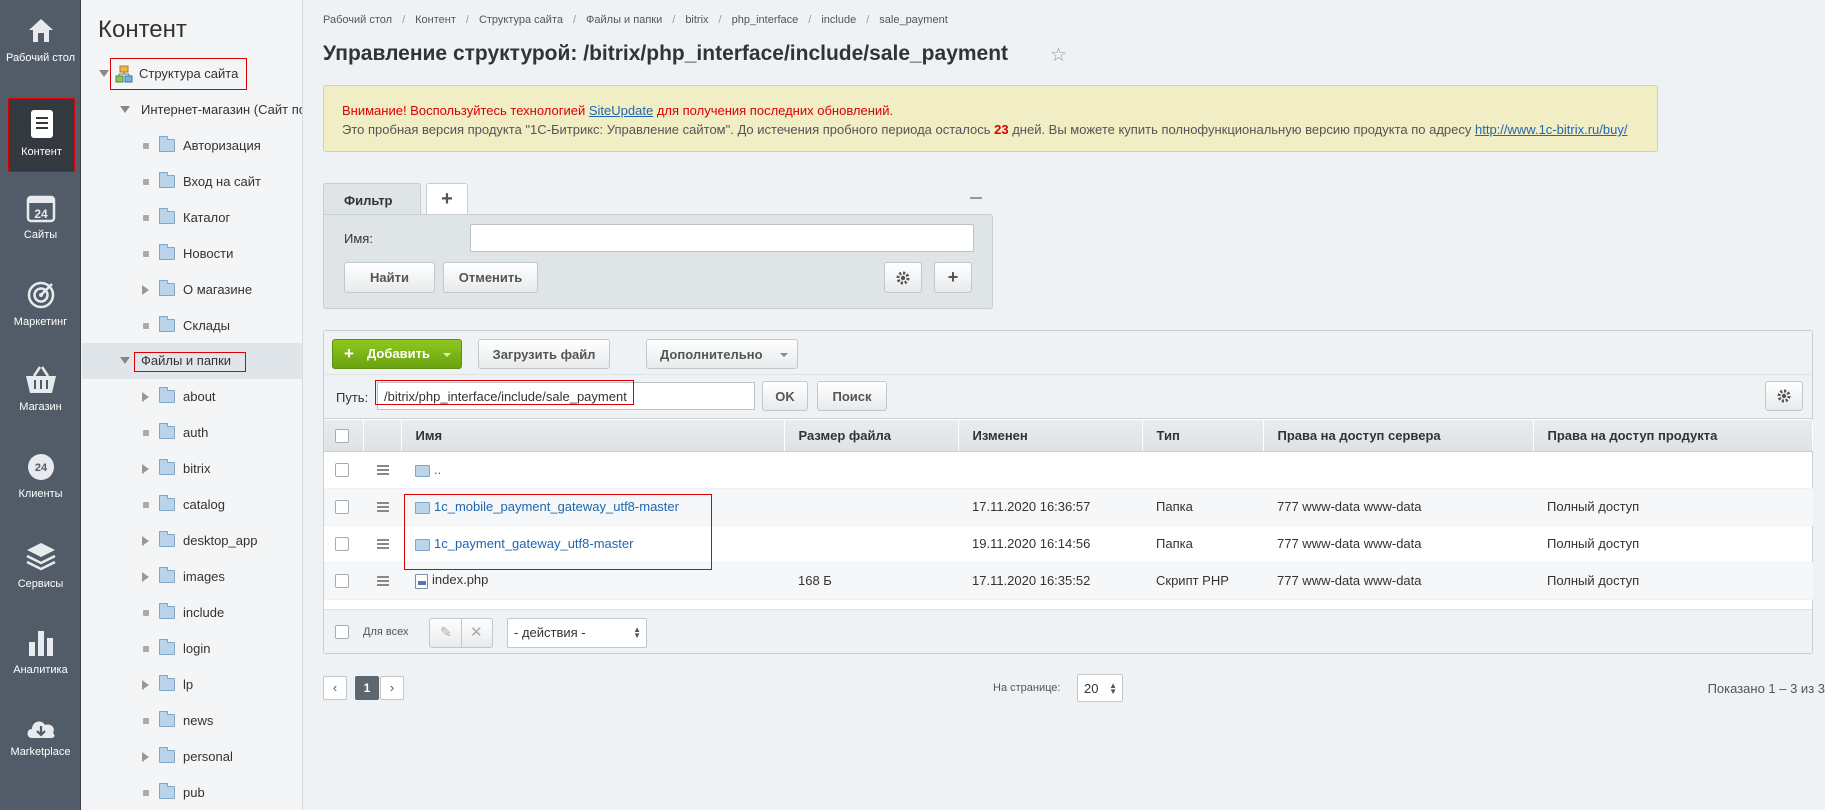 The height and width of the screenshot is (810, 1825). Describe the element at coordinates (621, 110) in the screenshot. I see `siteupdate-link: SiteUpdate` at that location.